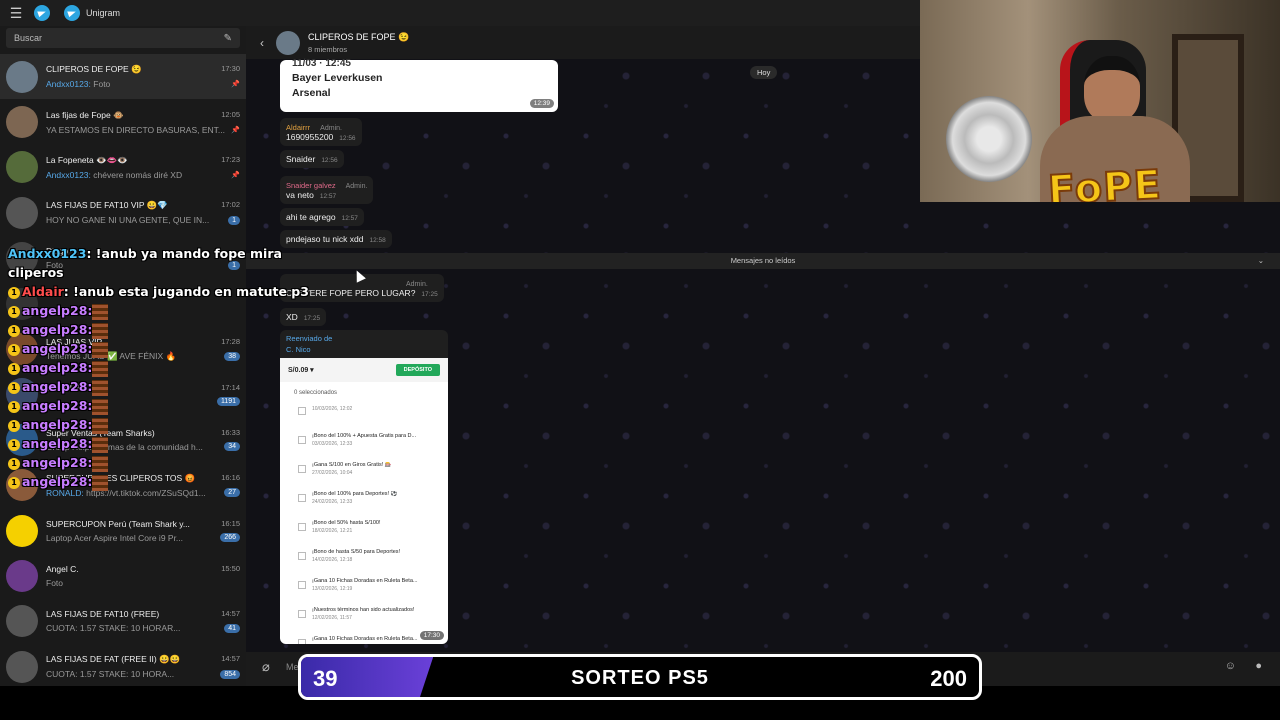  I want to click on promo-date: 10/03/2026, 12:02, so click(332, 409).